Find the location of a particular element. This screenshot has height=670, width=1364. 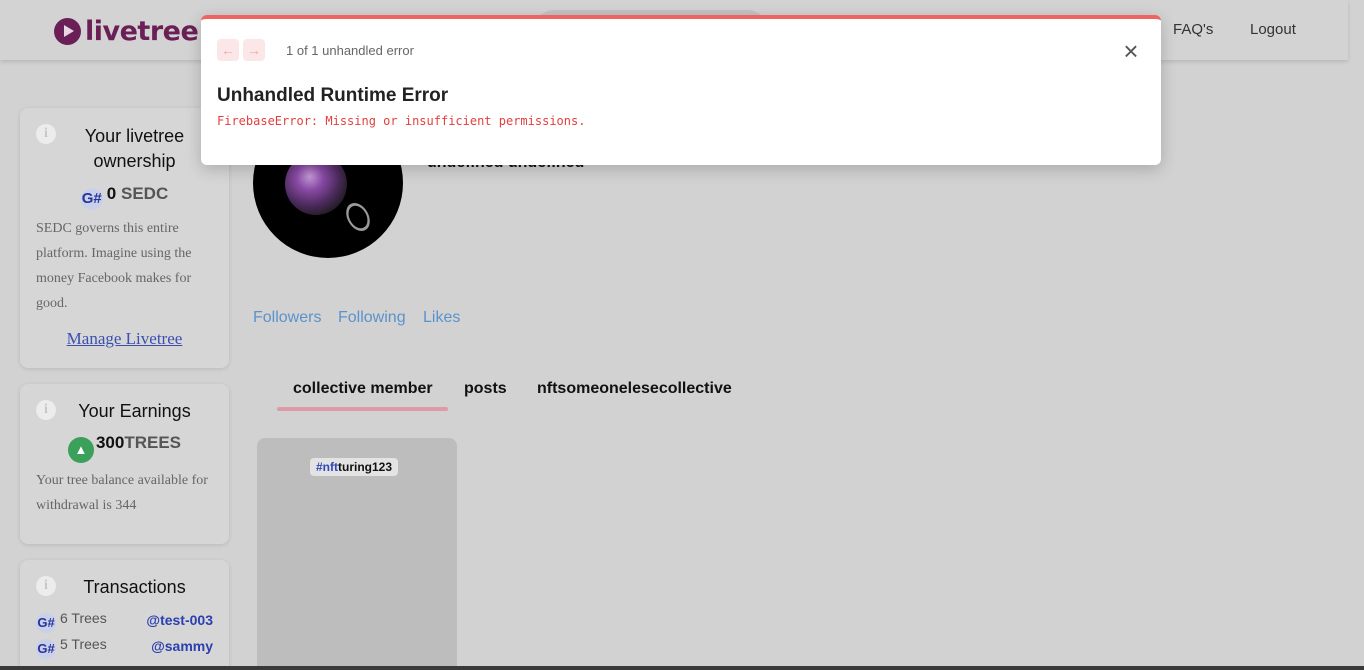

ownership-title: Your livetree ownership is located at coordinates (134, 148).